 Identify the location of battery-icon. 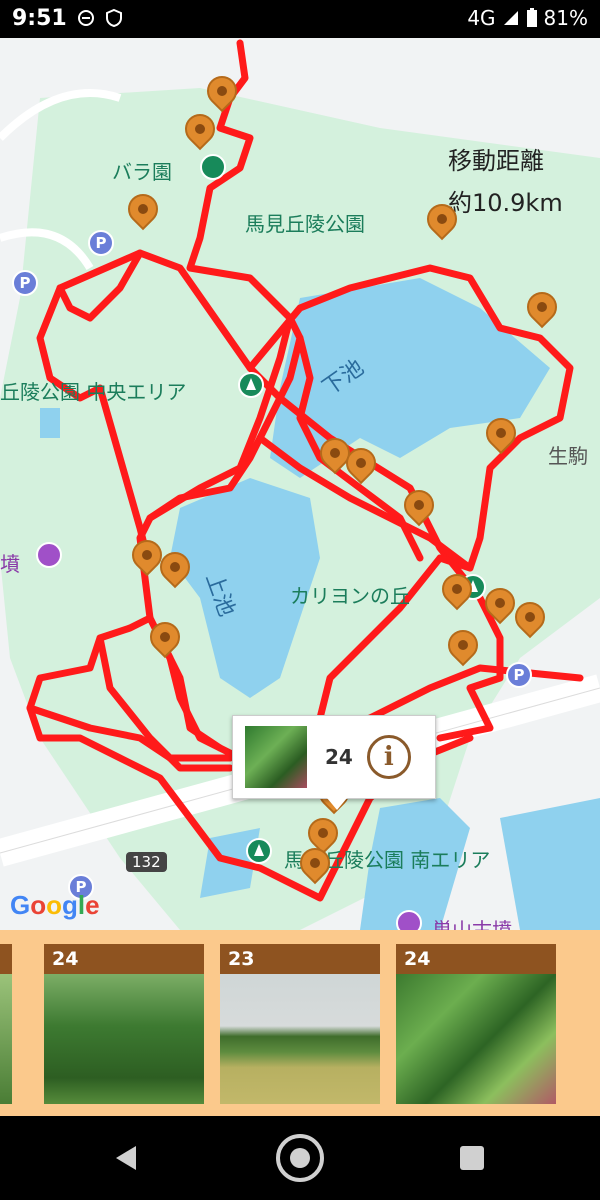
(531, 17).